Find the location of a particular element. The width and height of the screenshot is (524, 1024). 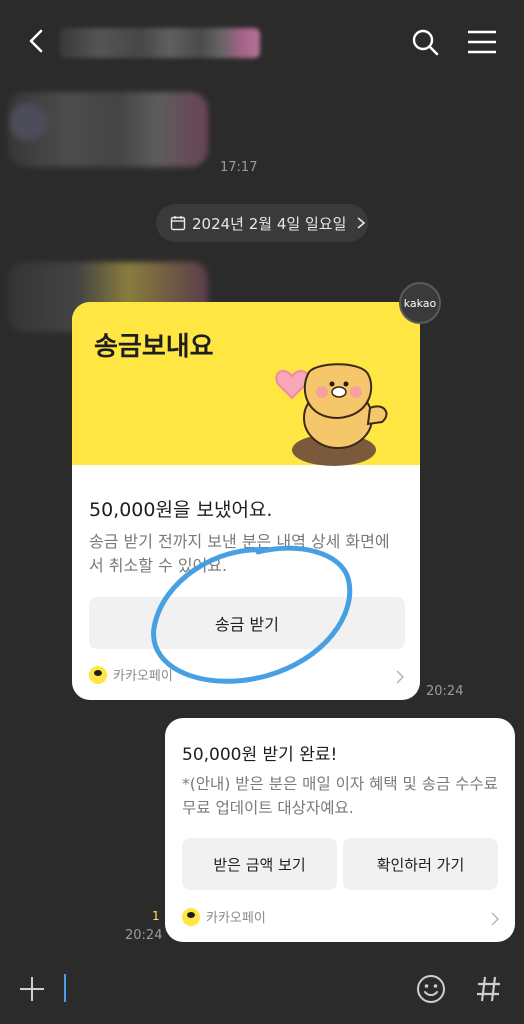

calendar-icon is located at coordinates (178, 223).